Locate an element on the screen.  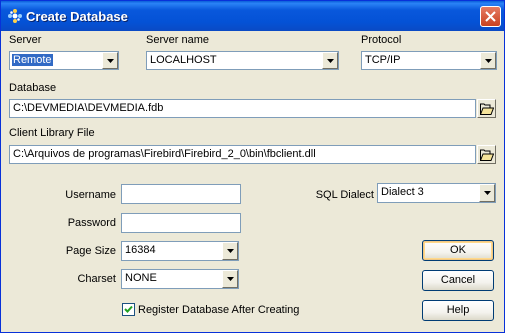
database-path-value: C:\DEVMEDIA\DEVMEDIA.fdb is located at coordinates (88, 108).